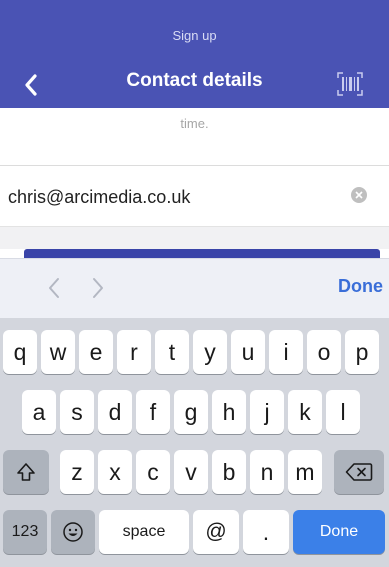  I want to click on backspace-icon, so click(359, 472).